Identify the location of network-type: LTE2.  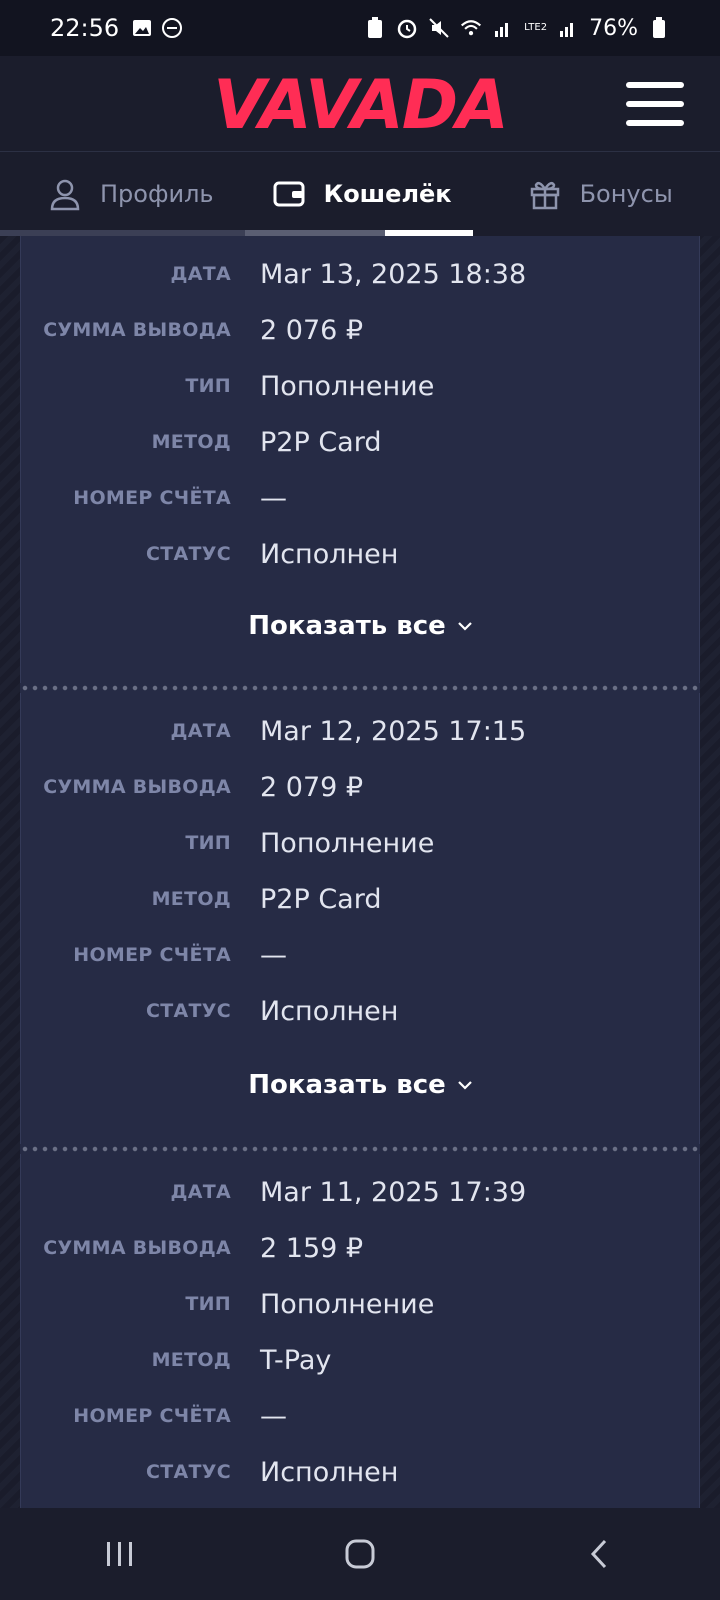
(536, 27).